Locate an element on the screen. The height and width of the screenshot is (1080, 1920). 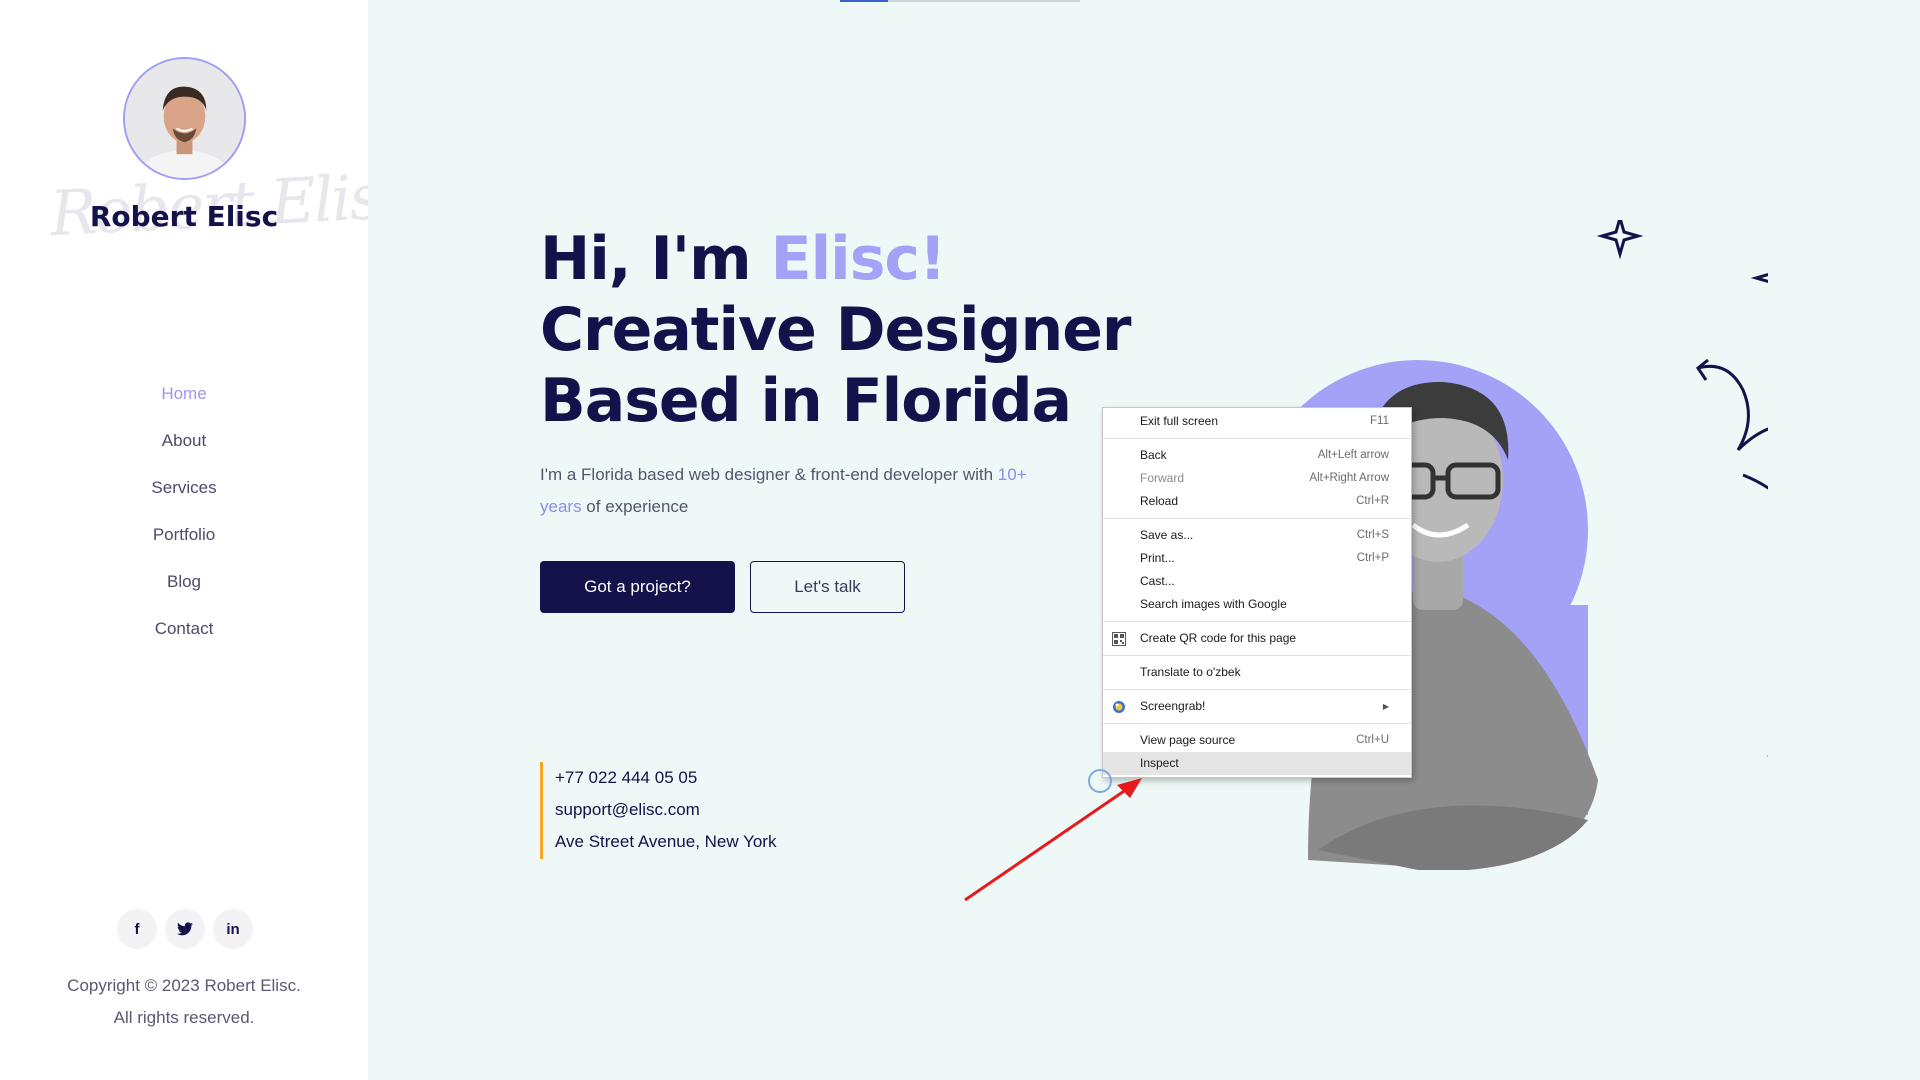
copyright-line2: All rights reserved. is located at coordinates (184, 1017).